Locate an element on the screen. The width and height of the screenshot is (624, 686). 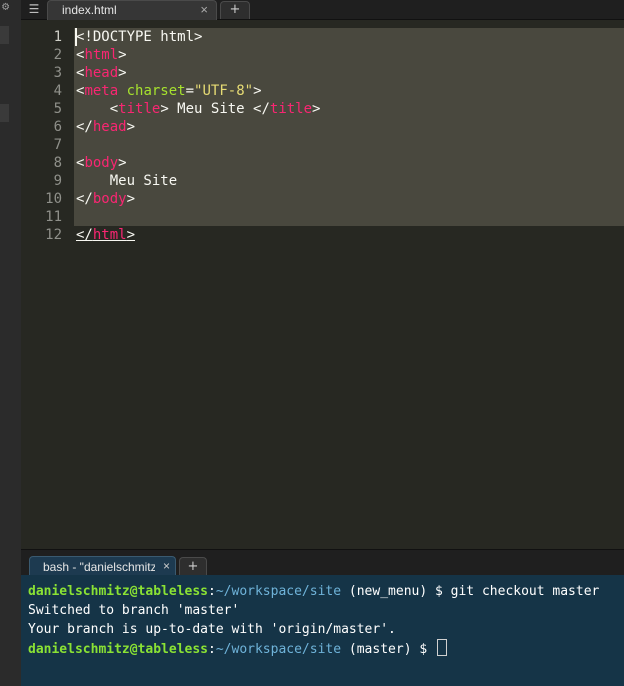
code-line: </head> is located at coordinates (106, 127).